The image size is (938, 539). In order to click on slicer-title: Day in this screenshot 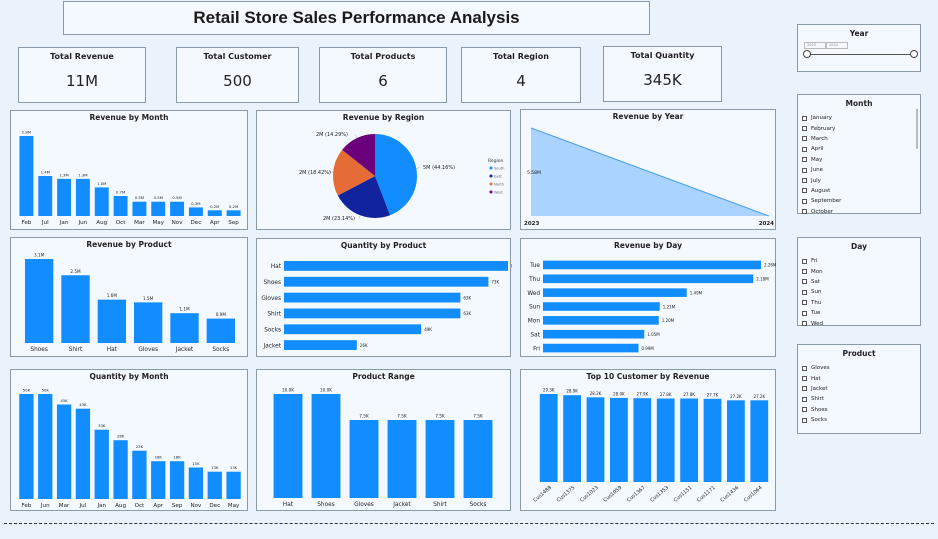, I will do `click(859, 246)`.